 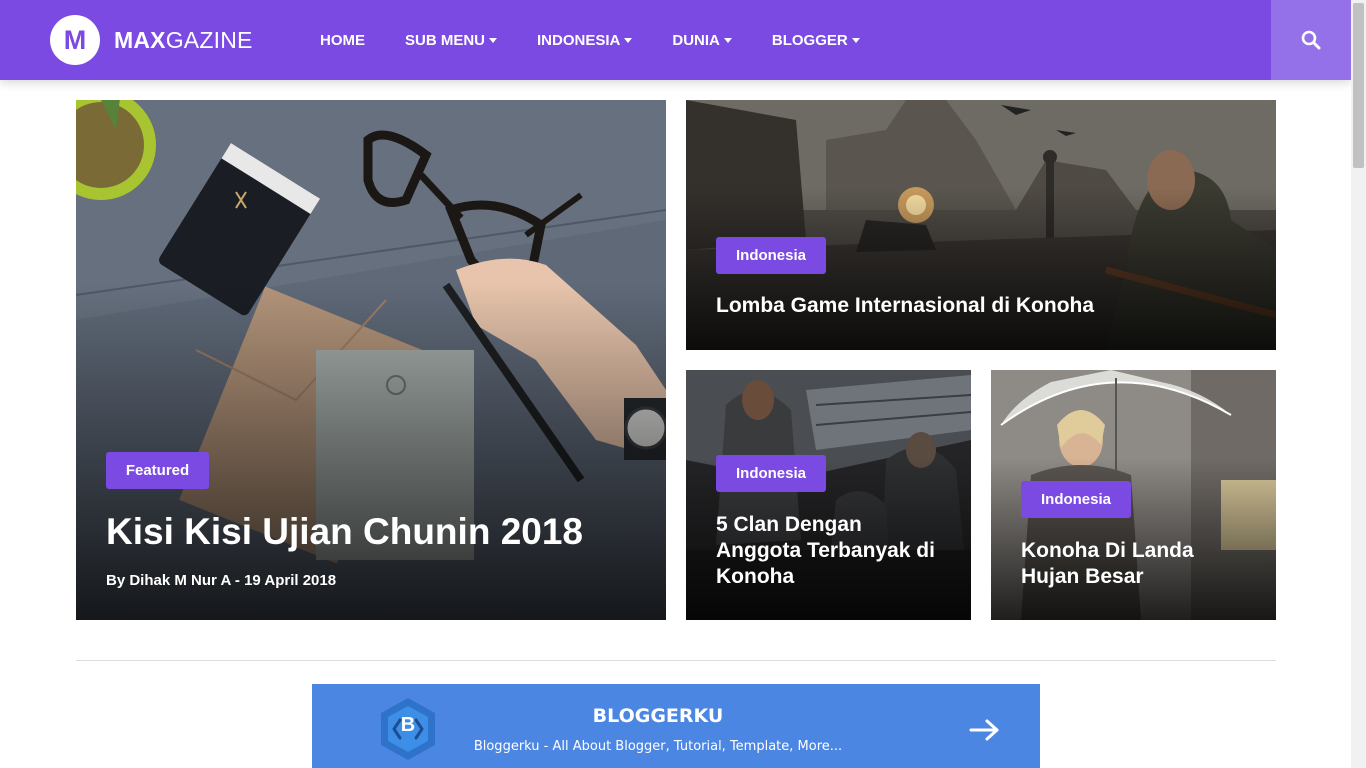 I want to click on category-badge: Featured, so click(x=157, y=470).